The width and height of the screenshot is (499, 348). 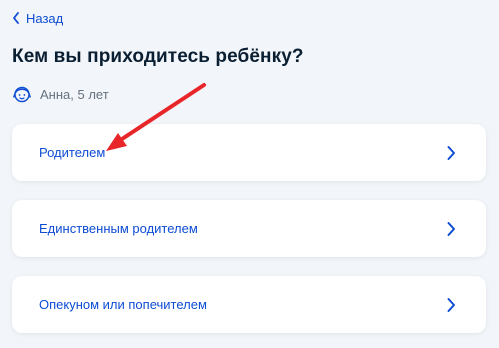 What do you see at coordinates (74, 94) in the screenshot?
I see `child-name: Анна, 5 лет` at bounding box center [74, 94].